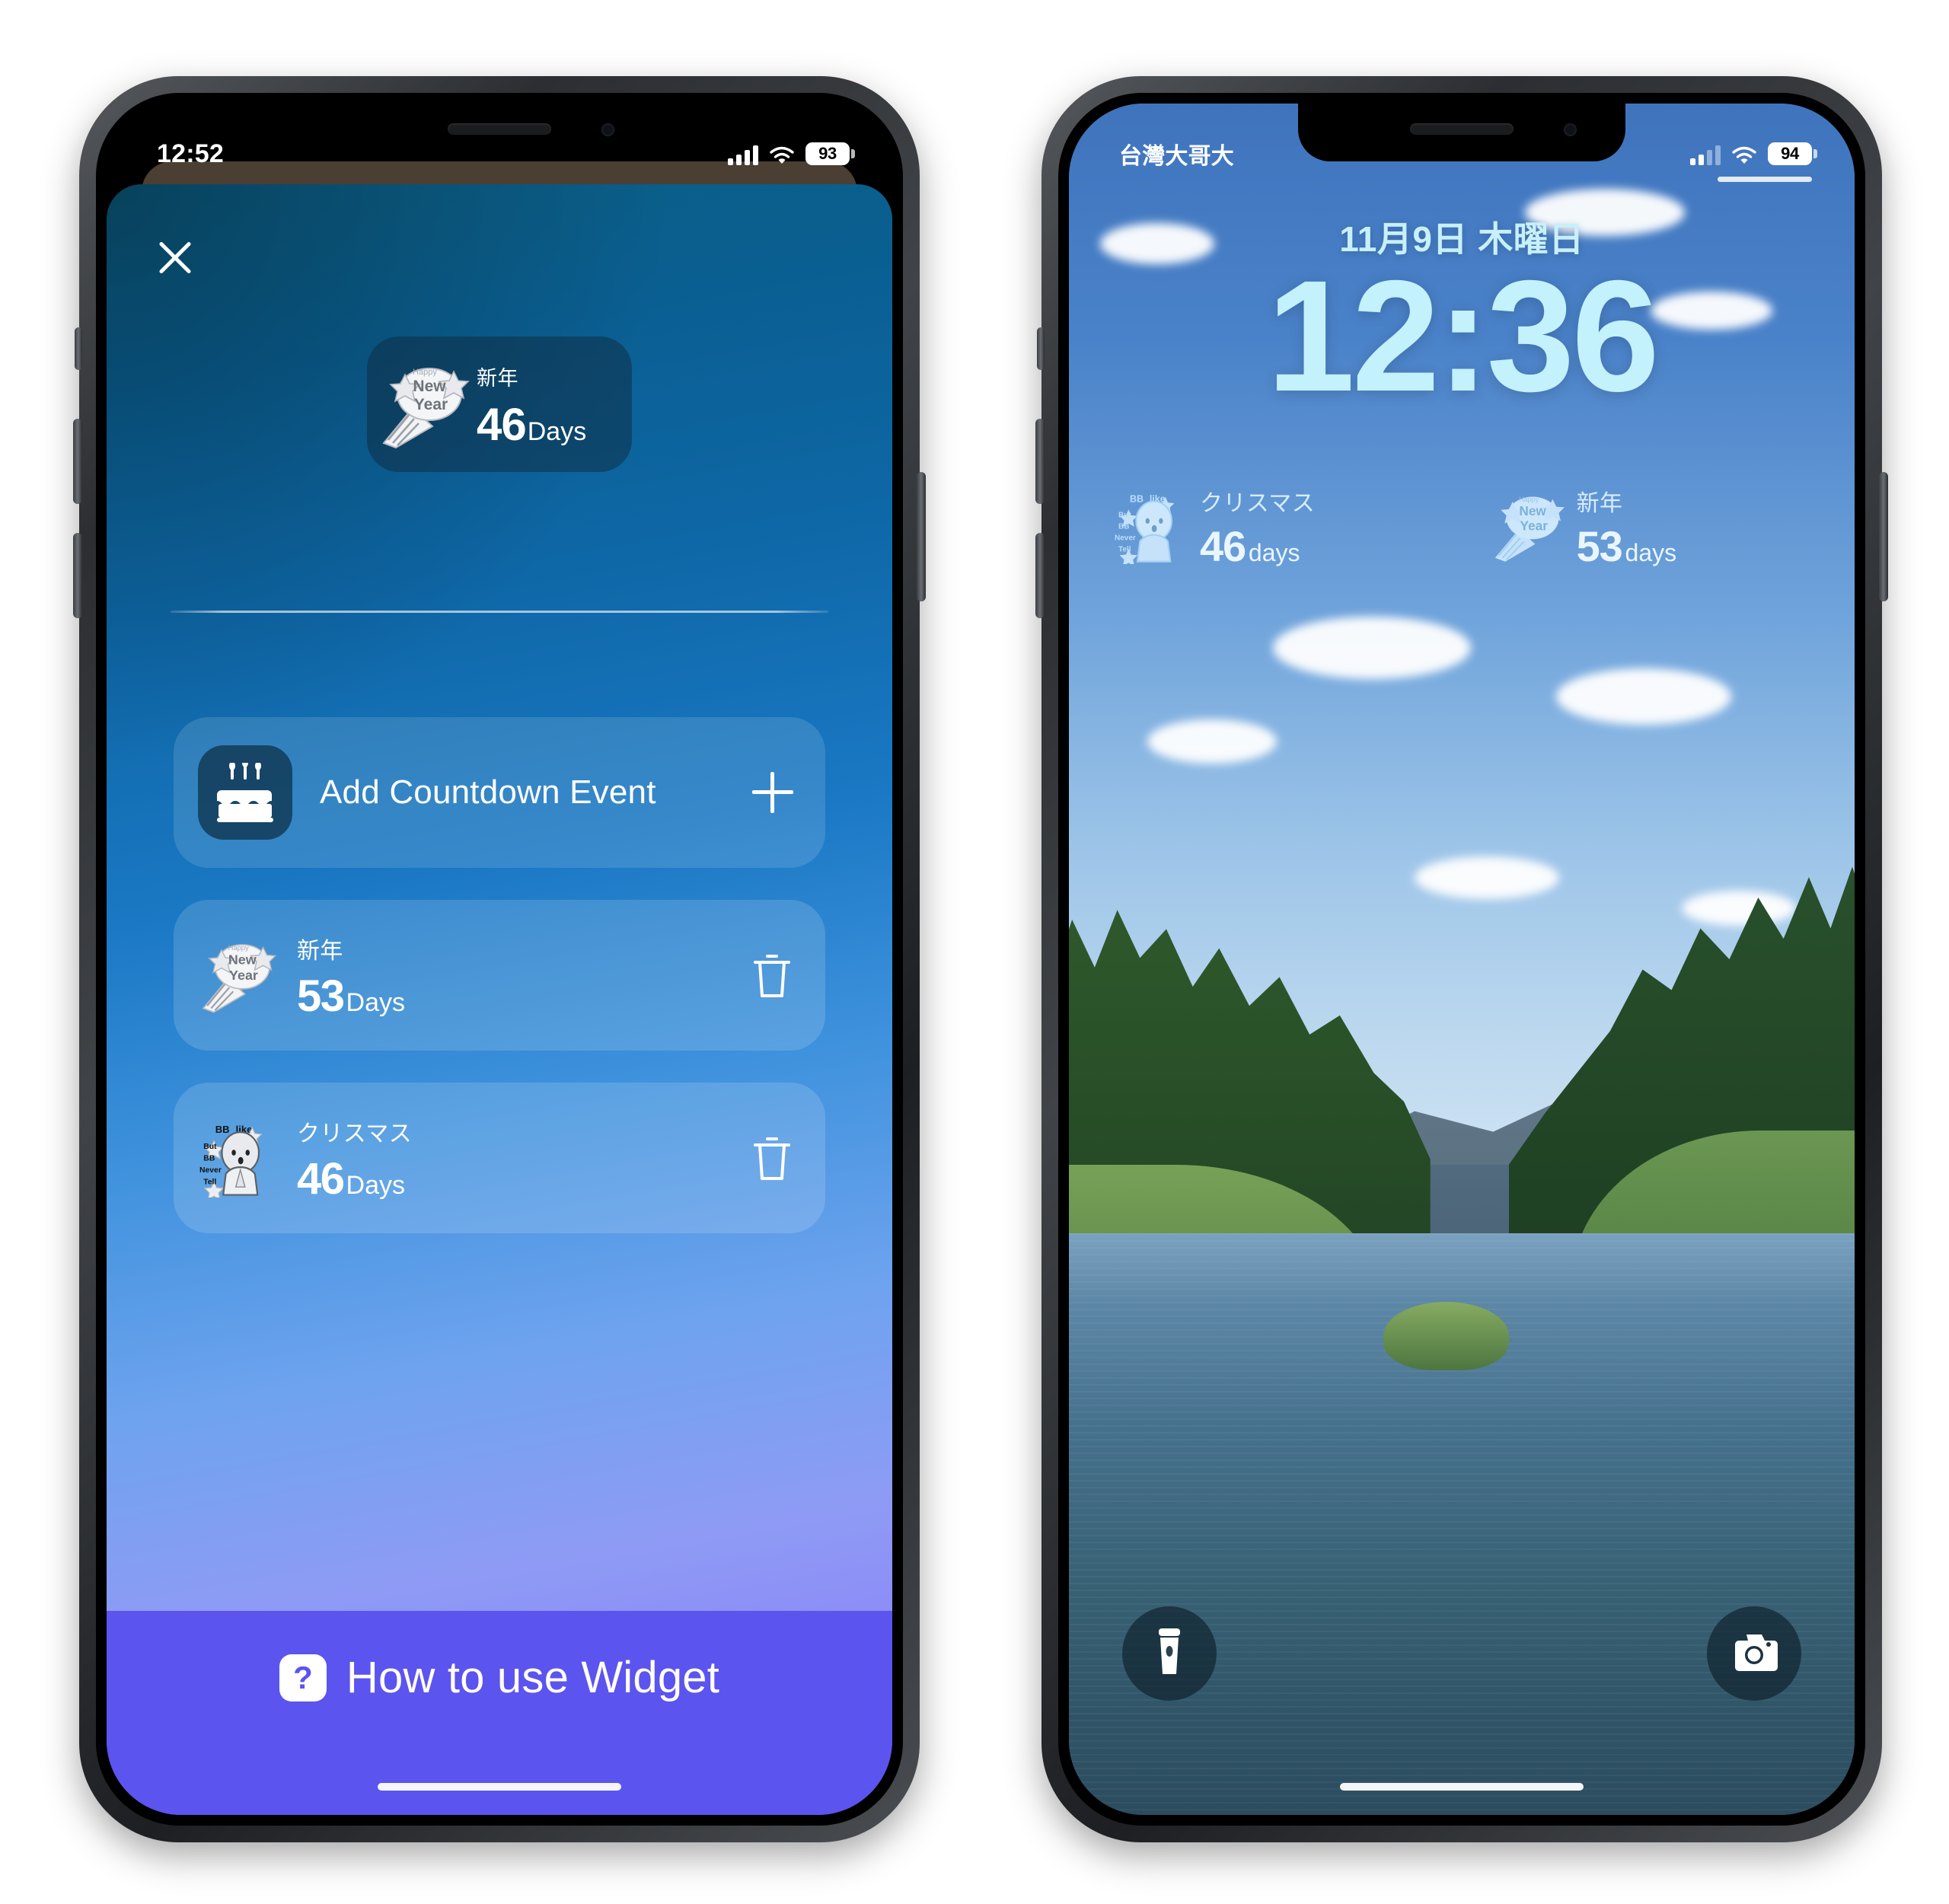 The image size is (1949, 1904). I want to click on event-text: クリスマス 46 Days, so click(524, 1158).